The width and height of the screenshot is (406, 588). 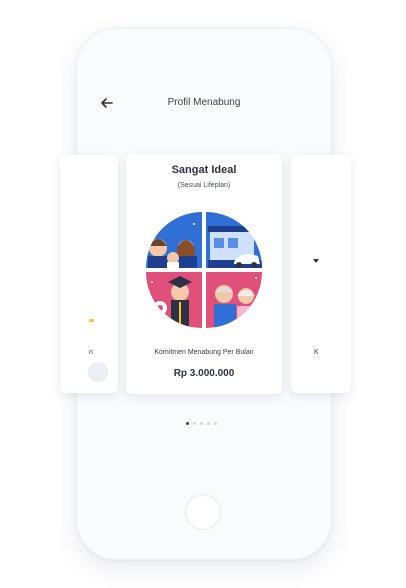 I want to click on page-title: Profil Menabung, so click(x=204, y=102).